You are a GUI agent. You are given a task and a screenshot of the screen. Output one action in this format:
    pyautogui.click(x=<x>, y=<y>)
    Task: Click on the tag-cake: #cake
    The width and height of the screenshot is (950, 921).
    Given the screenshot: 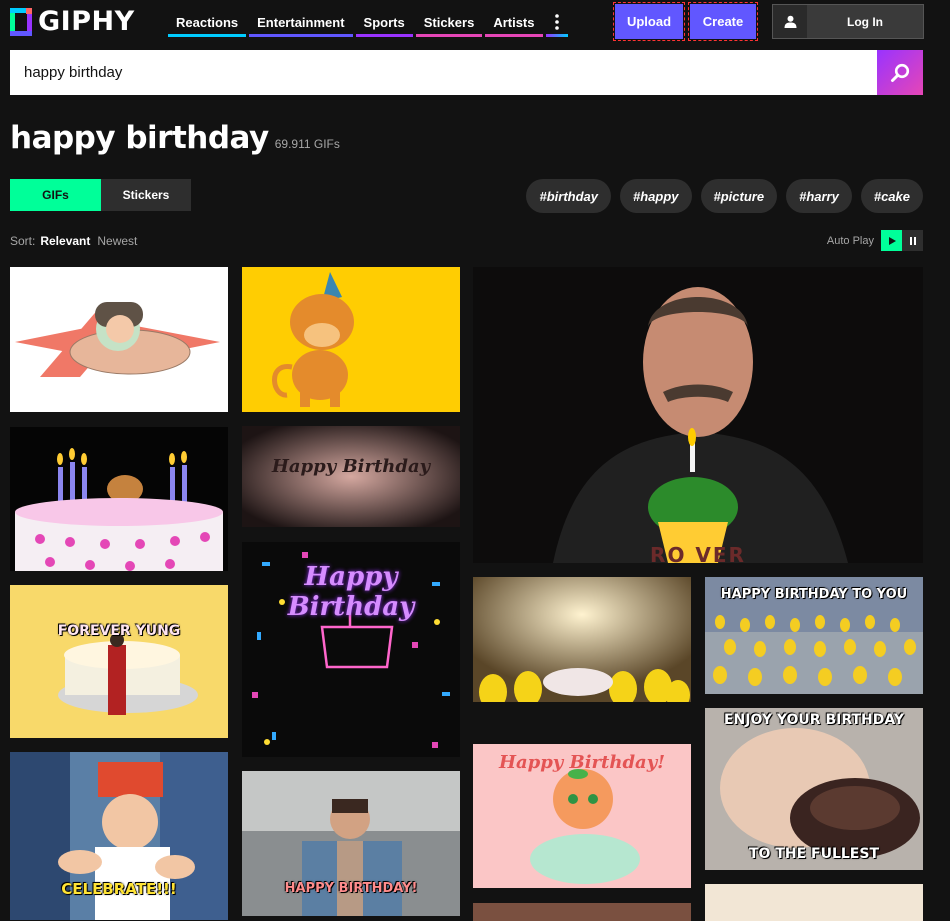 What is the action you would take?
    pyautogui.click(x=891, y=196)
    